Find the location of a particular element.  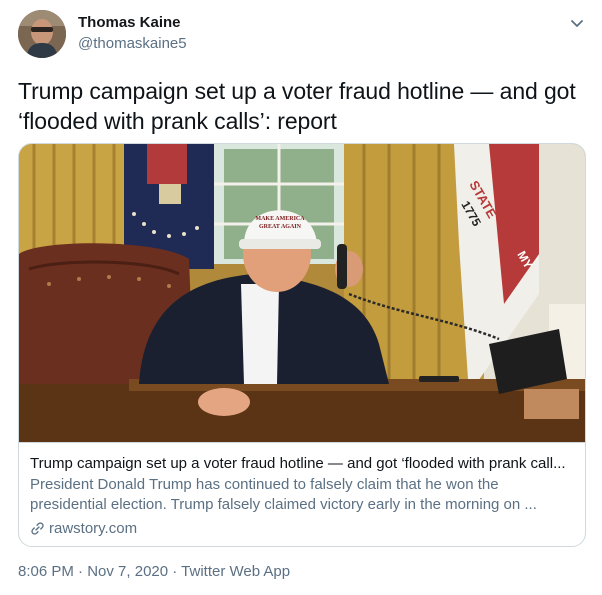

tweet-source: Twitter Web App is located at coordinates (235, 571).